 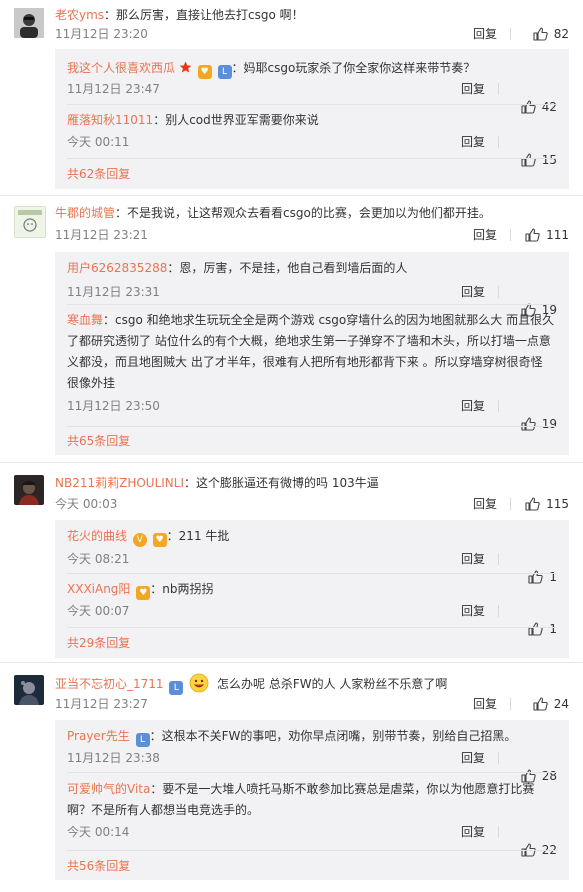 What do you see at coordinates (553, 629) in the screenshot?
I see `like-count: 1` at bounding box center [553, 629].